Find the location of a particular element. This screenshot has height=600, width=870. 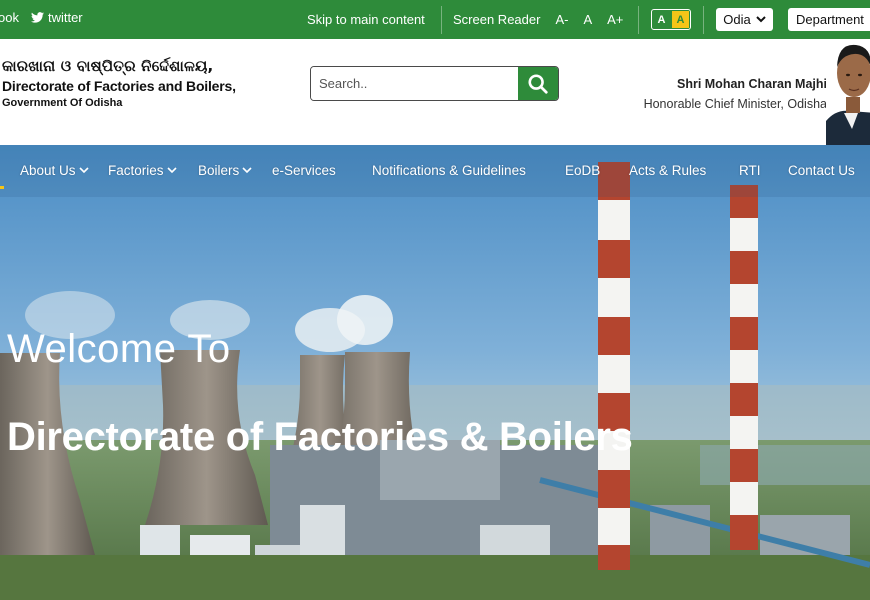

nav-label: RTI is located at coordinates (750, 170).